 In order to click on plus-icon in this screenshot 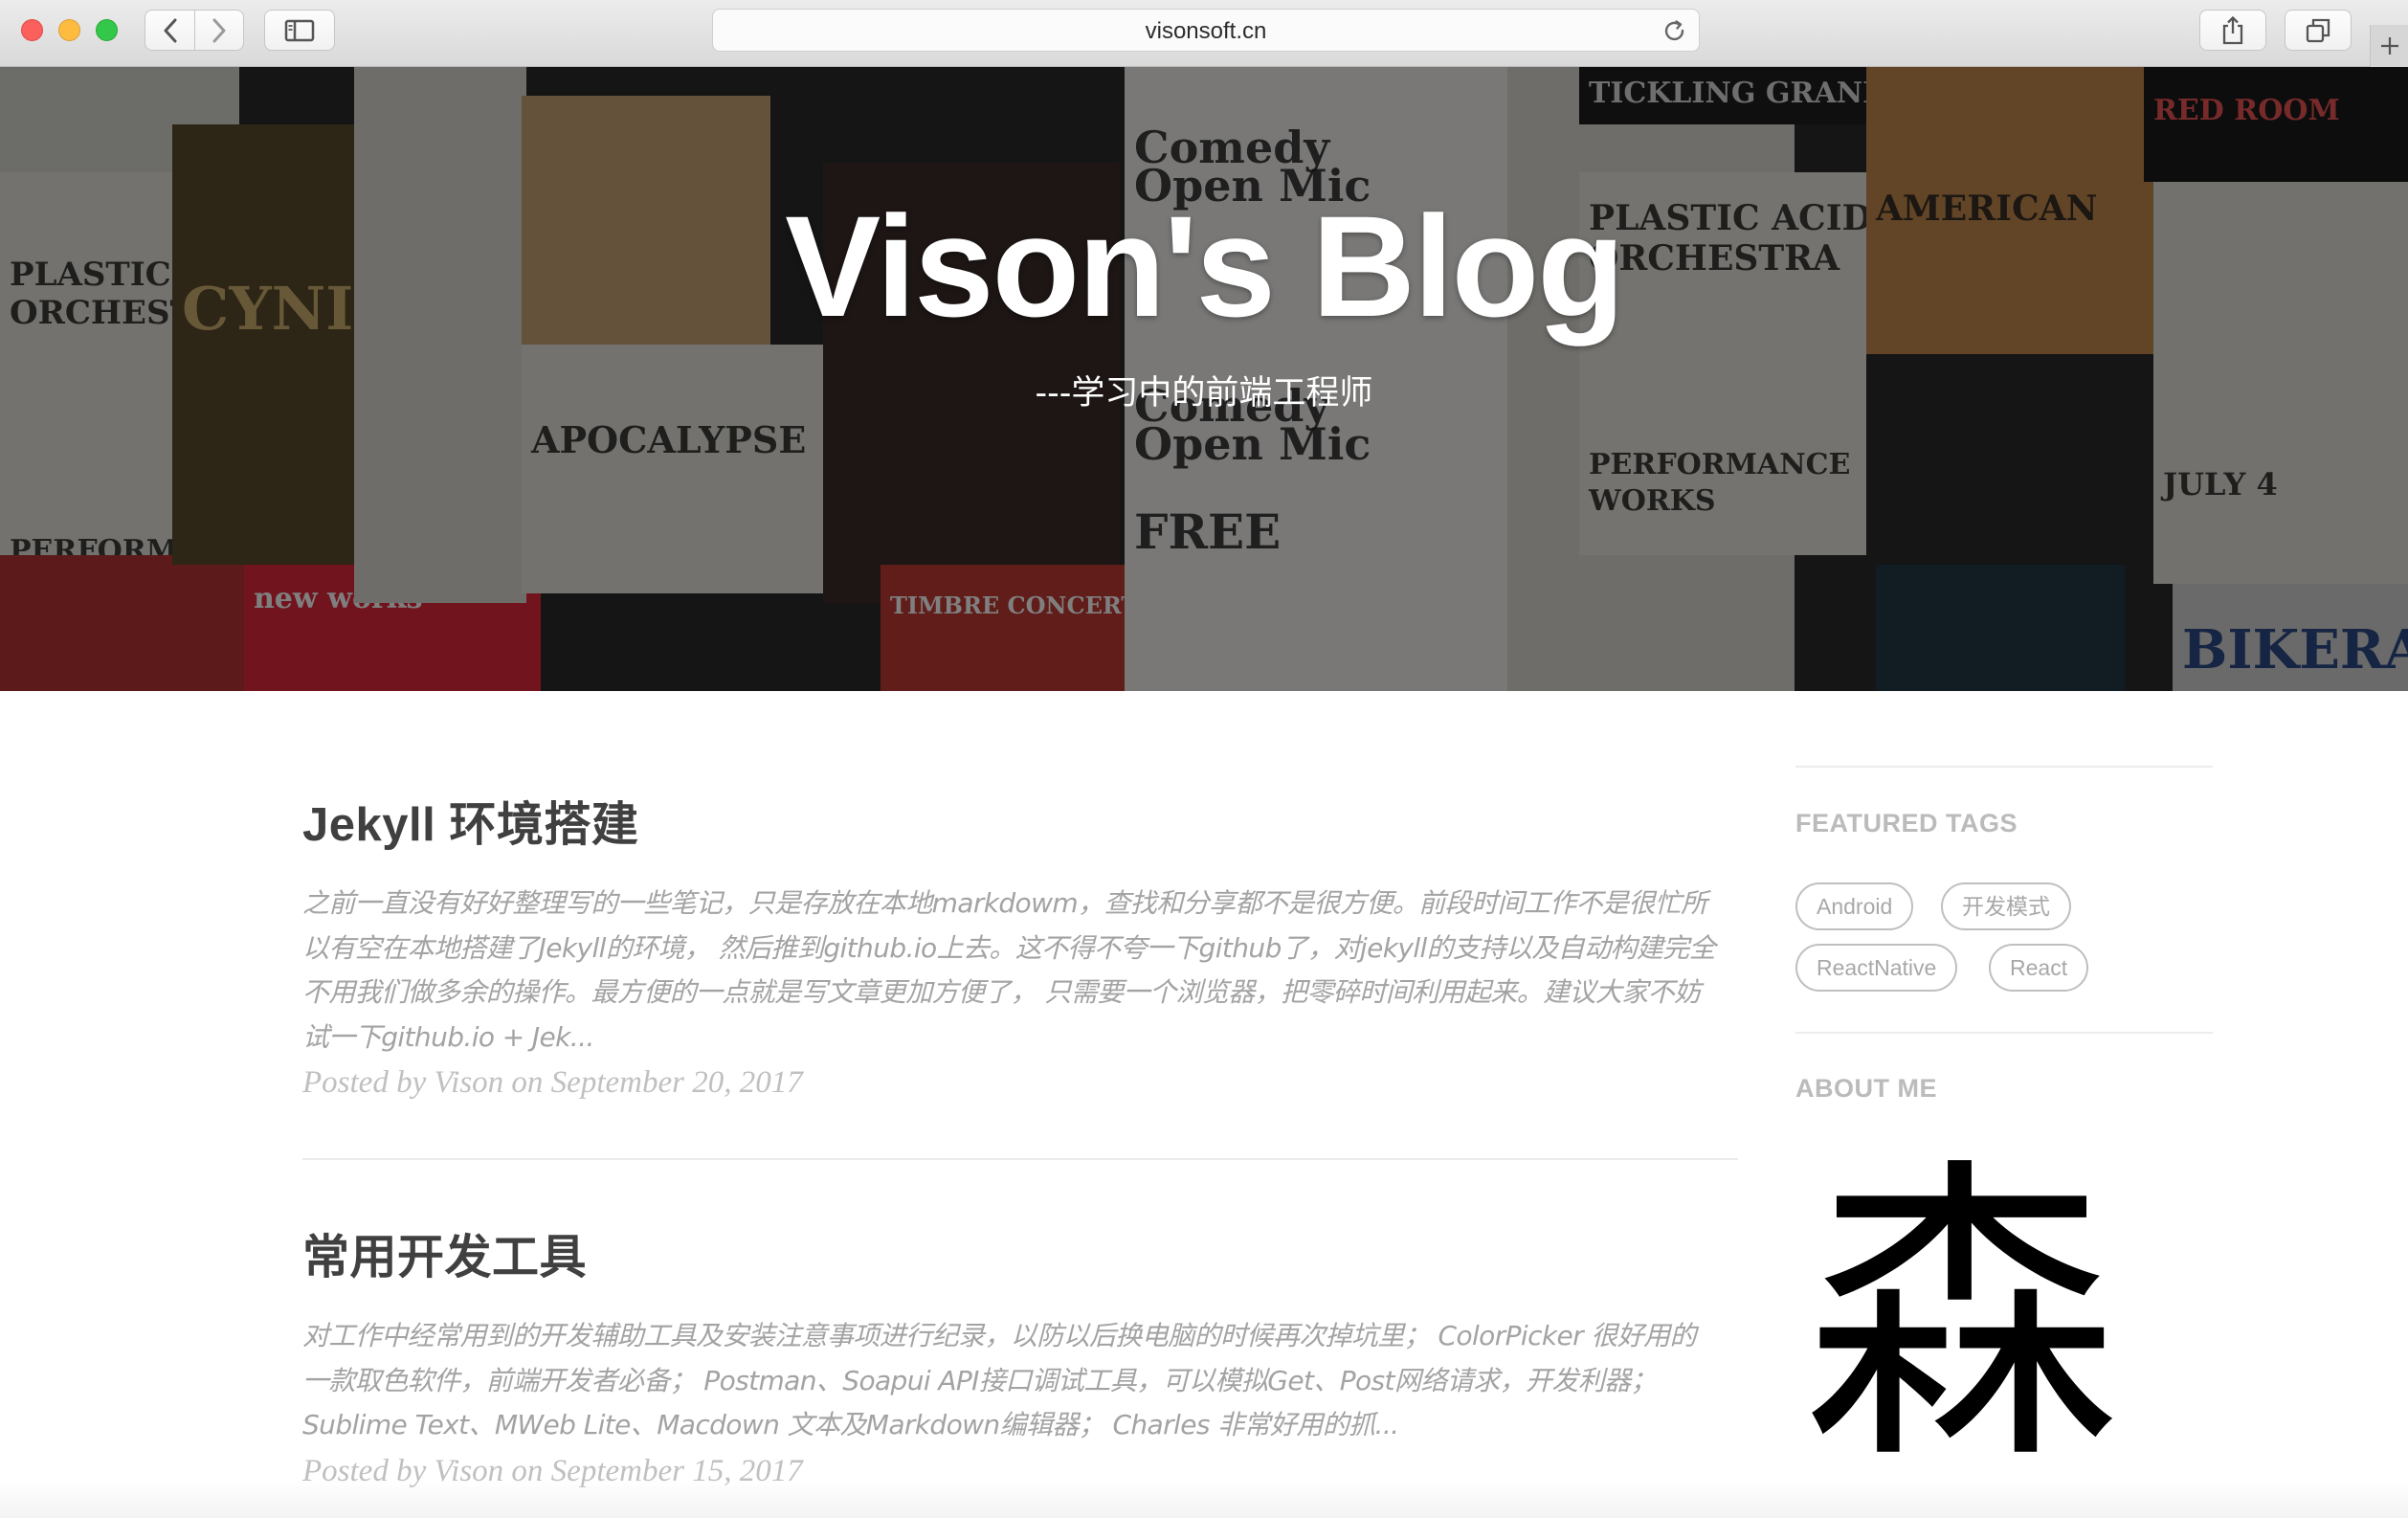, I will do `click(2389, 46)`.